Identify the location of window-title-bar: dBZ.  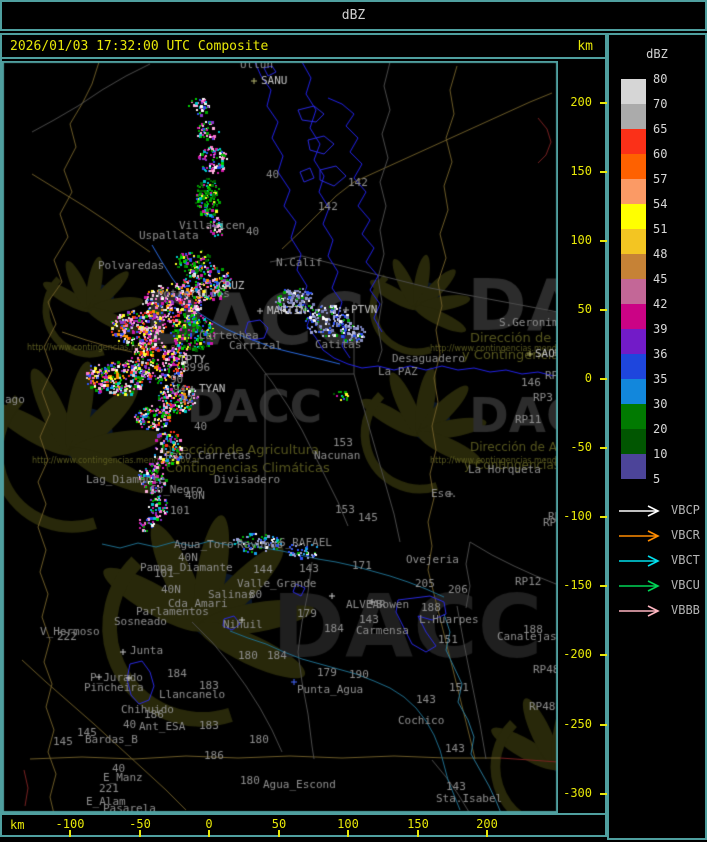
(353, 15).